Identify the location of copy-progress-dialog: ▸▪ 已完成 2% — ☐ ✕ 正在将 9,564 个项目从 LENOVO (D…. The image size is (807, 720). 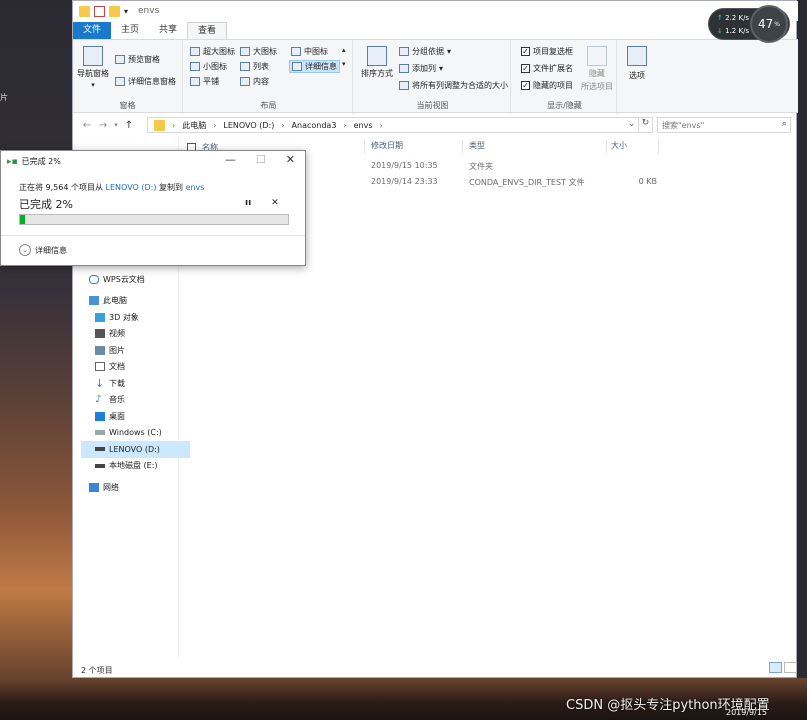
(153, 208).